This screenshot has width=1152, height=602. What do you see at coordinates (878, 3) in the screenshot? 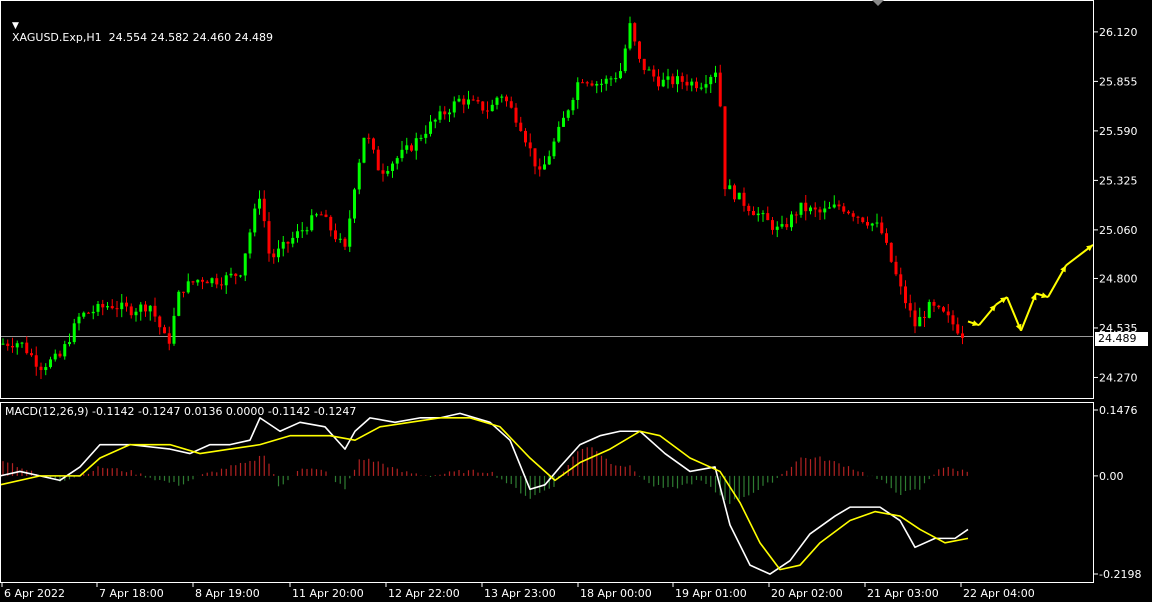
I see `shift-marker-icon` at bounding box center [878, 3].